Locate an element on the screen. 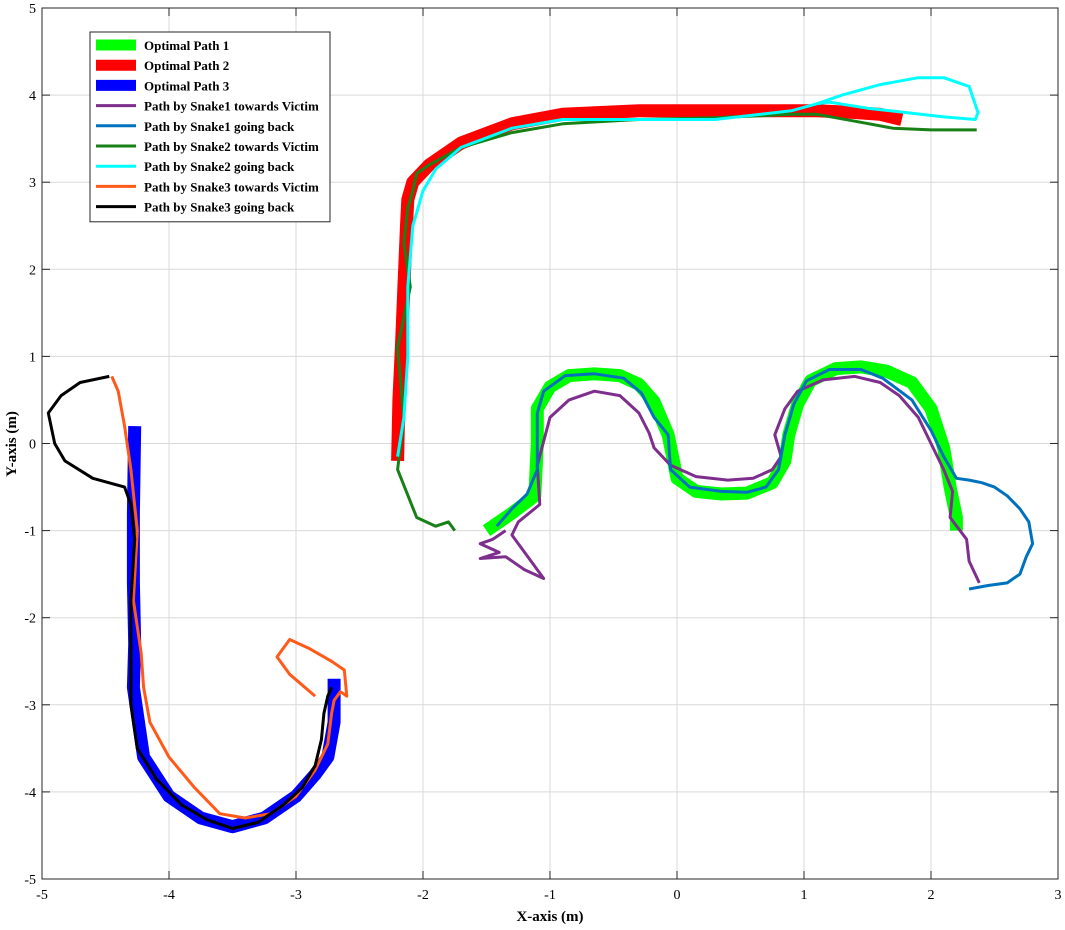  legend-label: Optimal Path 3 is located at coordinates (187, 85).